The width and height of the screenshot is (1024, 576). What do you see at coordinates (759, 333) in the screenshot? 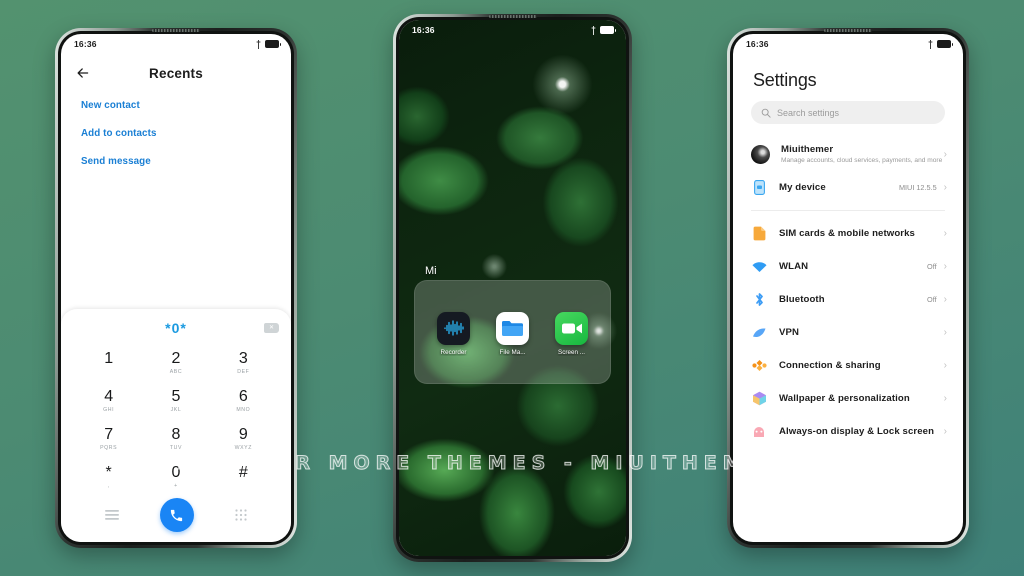
I see `vpn-icon` at bounding box center [759, 333].